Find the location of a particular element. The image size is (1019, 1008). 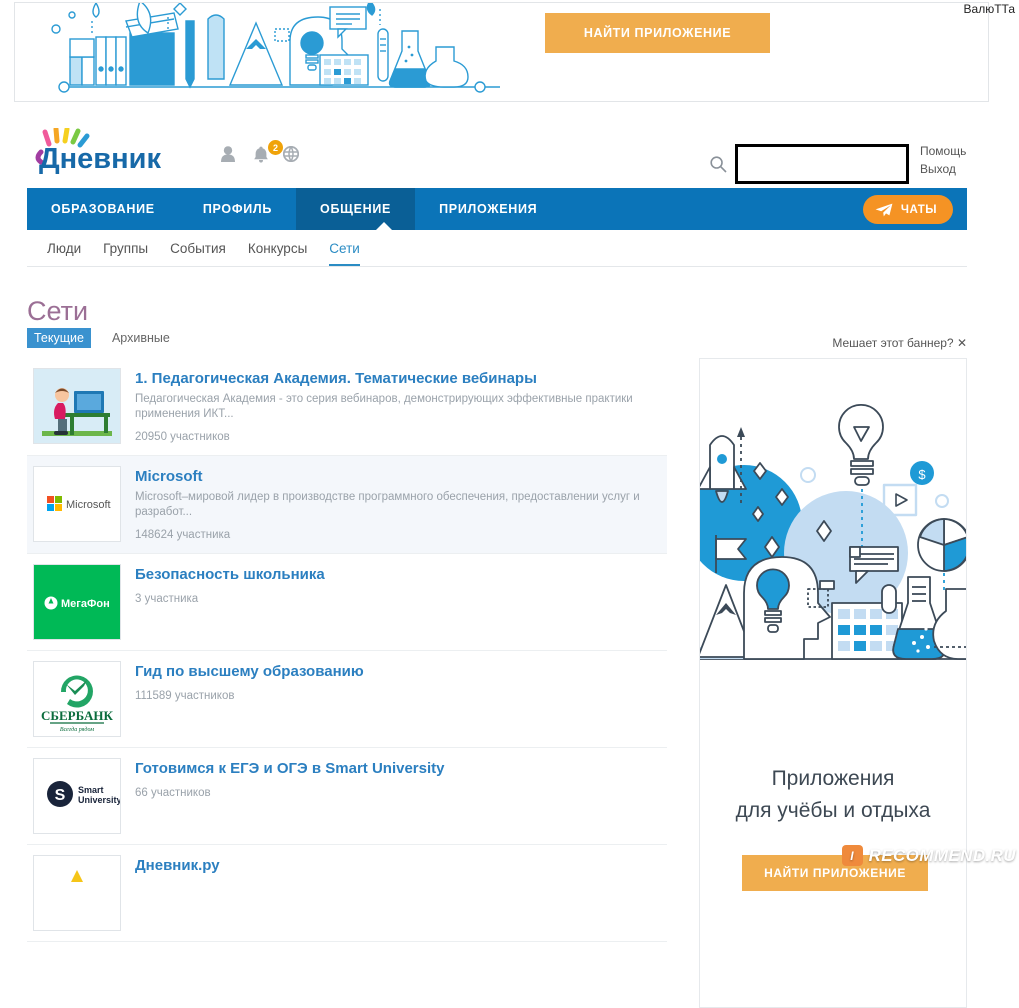

network-title: Microsoft is located at coordinates (401, 477).